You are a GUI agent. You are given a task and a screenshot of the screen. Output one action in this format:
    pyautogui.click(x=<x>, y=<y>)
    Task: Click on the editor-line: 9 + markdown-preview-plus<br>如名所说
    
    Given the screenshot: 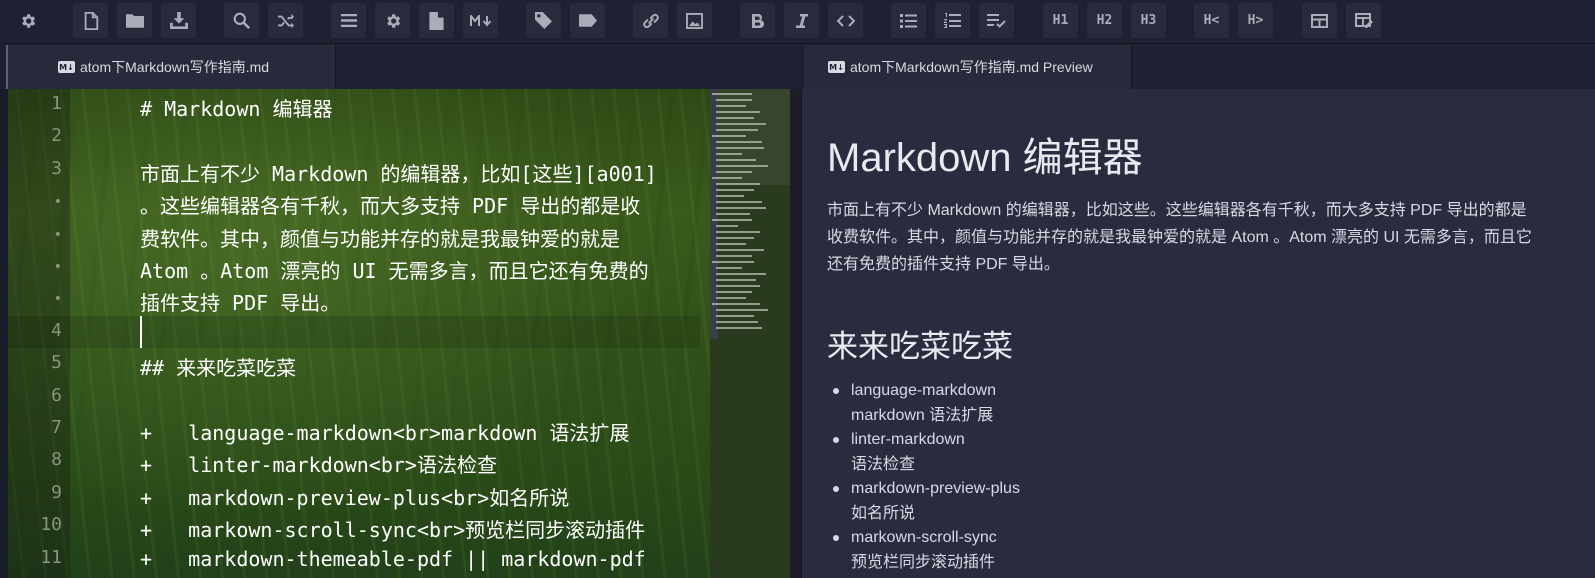 What is the action you would take?
    pyautogui.click(x=350, y=494)
    